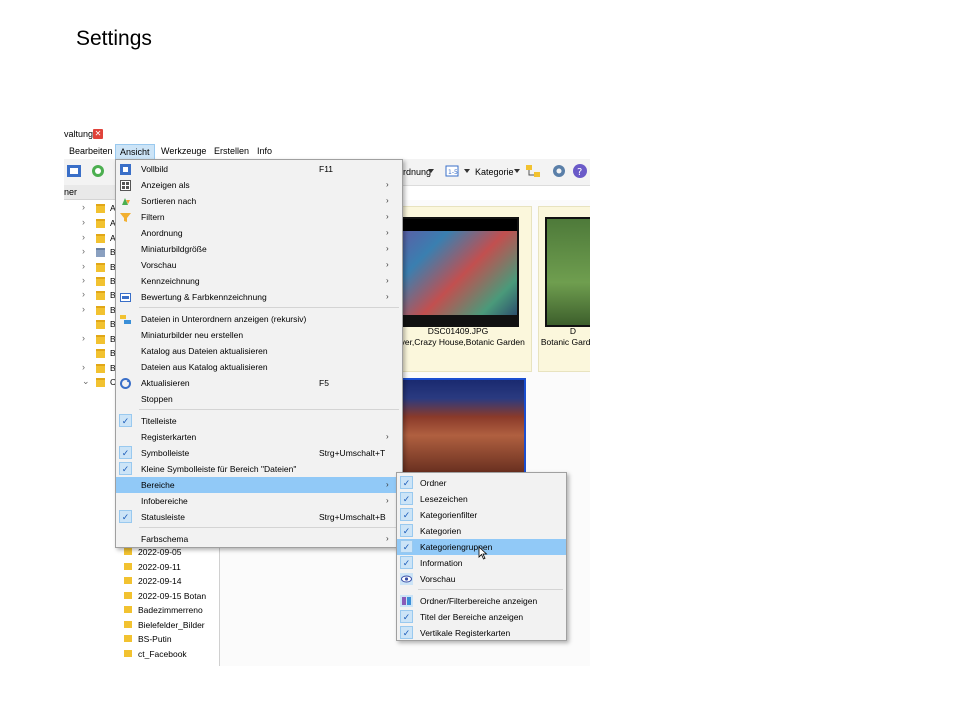 This screenshot has width=960, height=720. What do you see at coordinates (259, 539) in the screenshot?
I see `menu-item-farbschema: Farbschema ›` at bounding box center [259, 539].